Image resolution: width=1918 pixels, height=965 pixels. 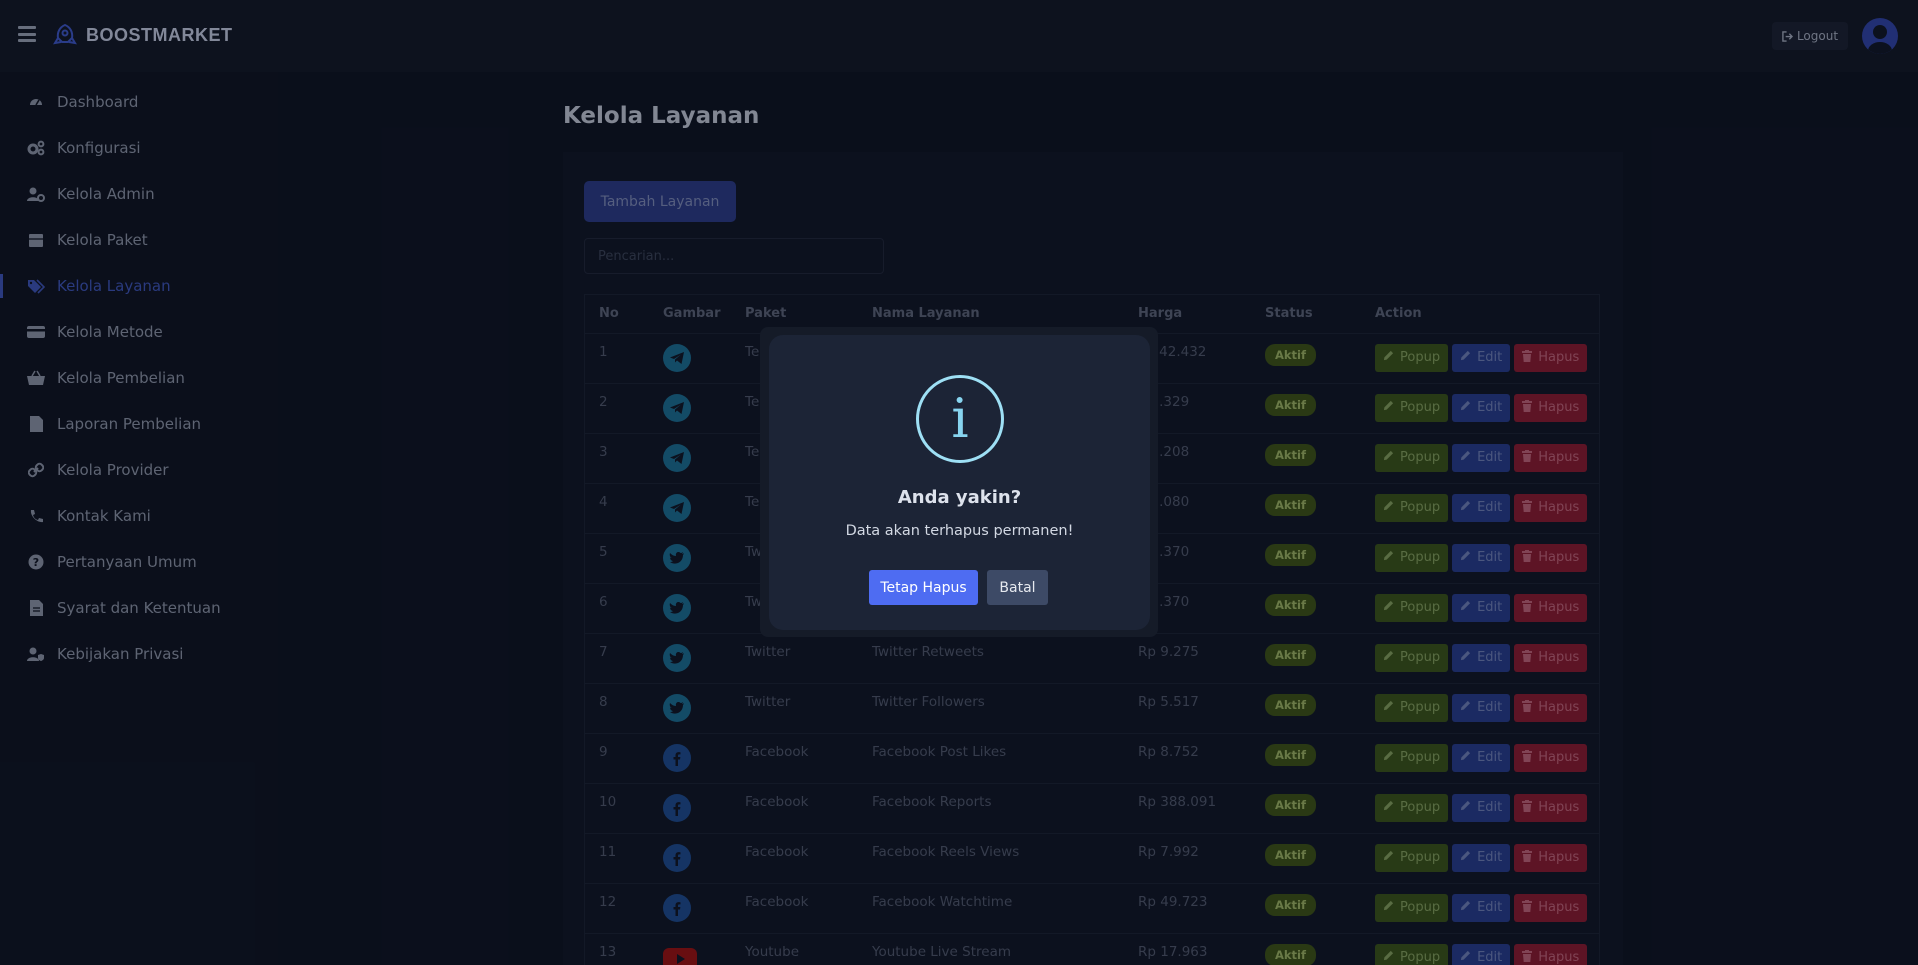 What do you see at coordinates (959, 531) in the screenshot?
I see `dialog-message: Data akan terhapus permanen!` at bounding box center [959, 531].